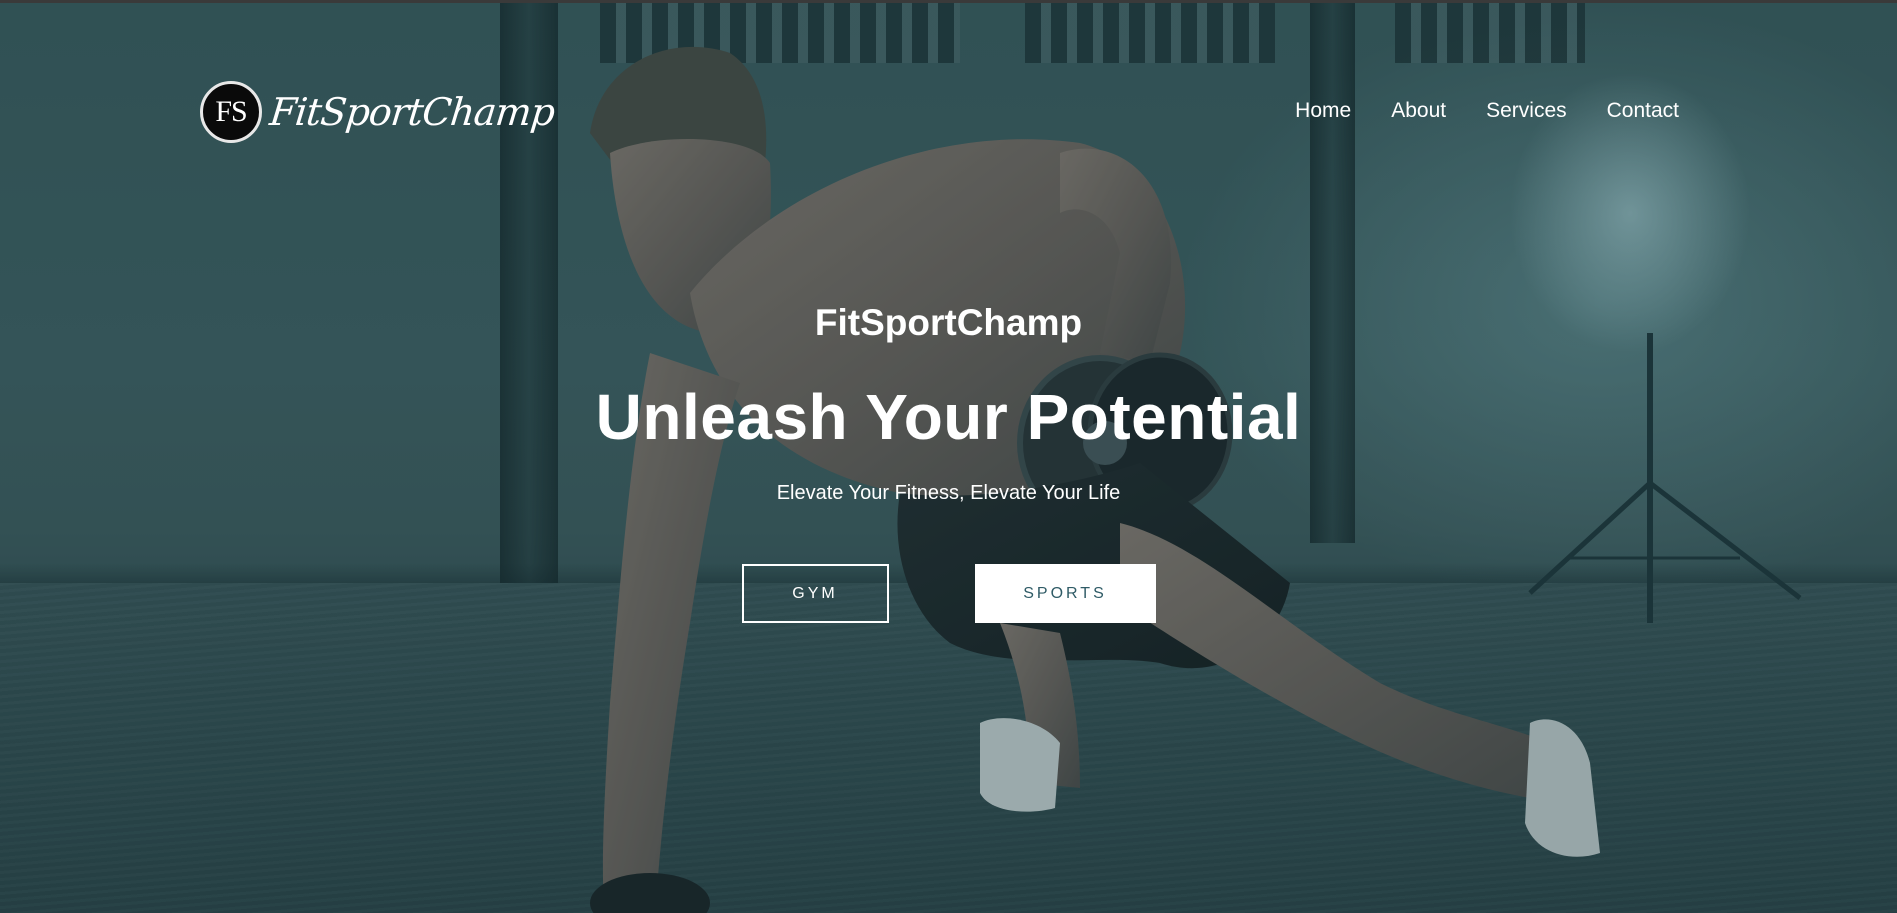  I want to click on hero-tagline: Elevate Your Fitness, Elevate Your Life, so click(948, 493).